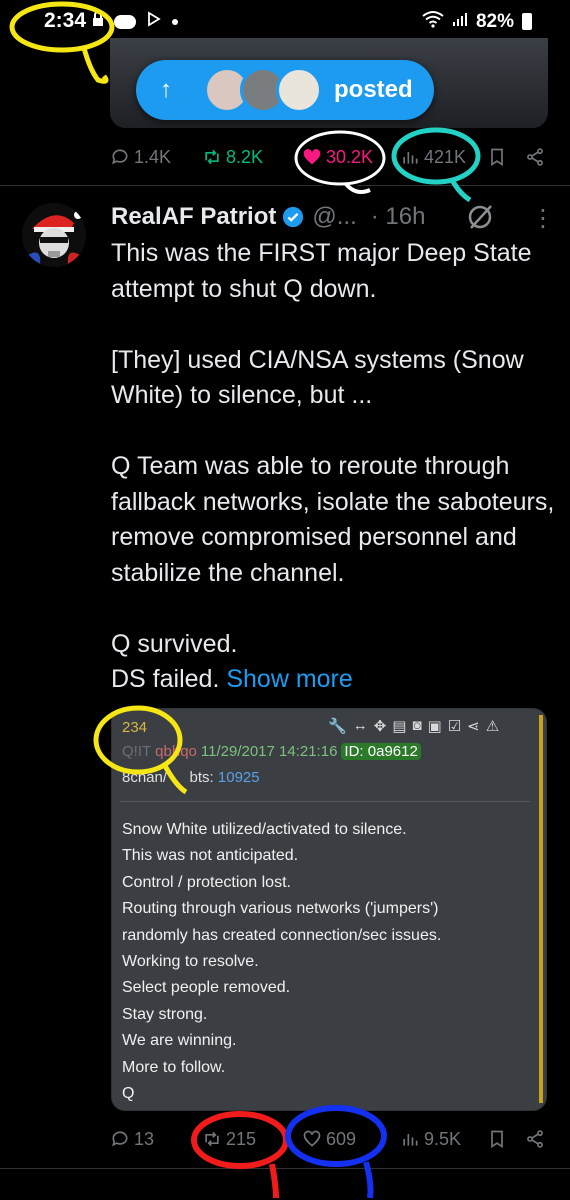 The width and height of the screenshot is (570, 1200). Describe the element at coordinates (543, 218) in the screenshot. I see `more-icon: ⋮` at that location.